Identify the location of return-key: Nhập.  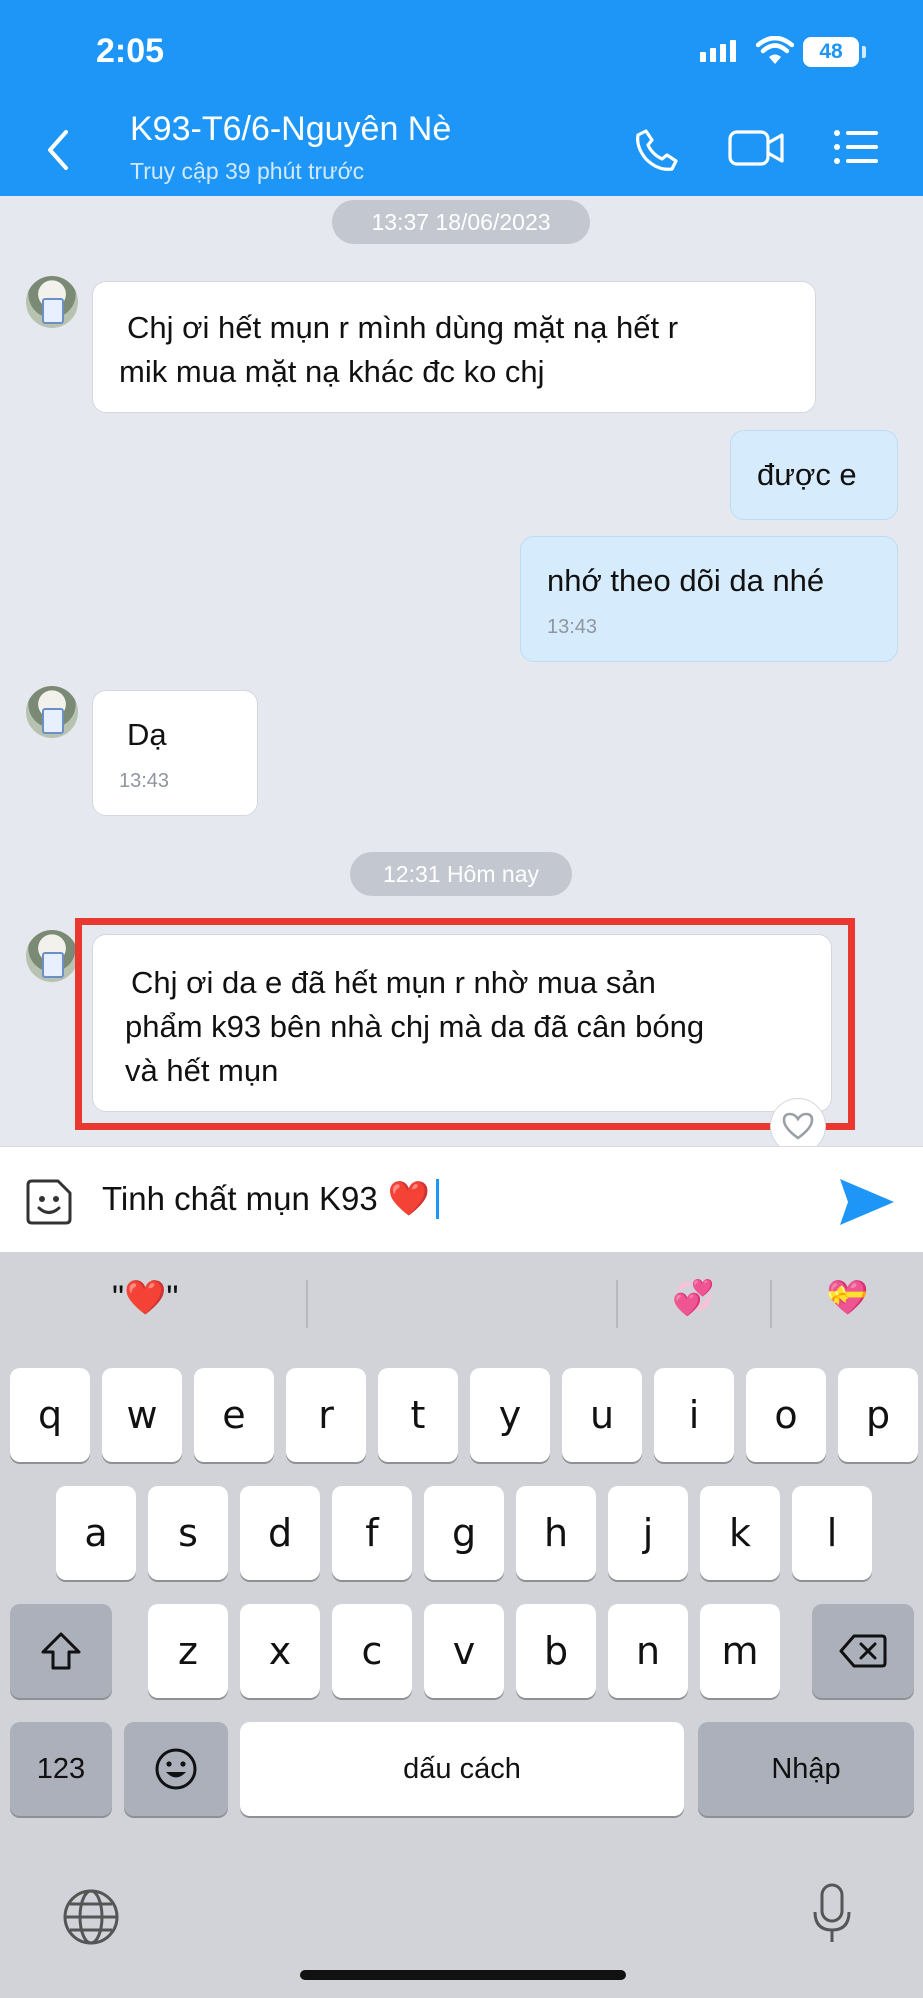
(806, 1769).